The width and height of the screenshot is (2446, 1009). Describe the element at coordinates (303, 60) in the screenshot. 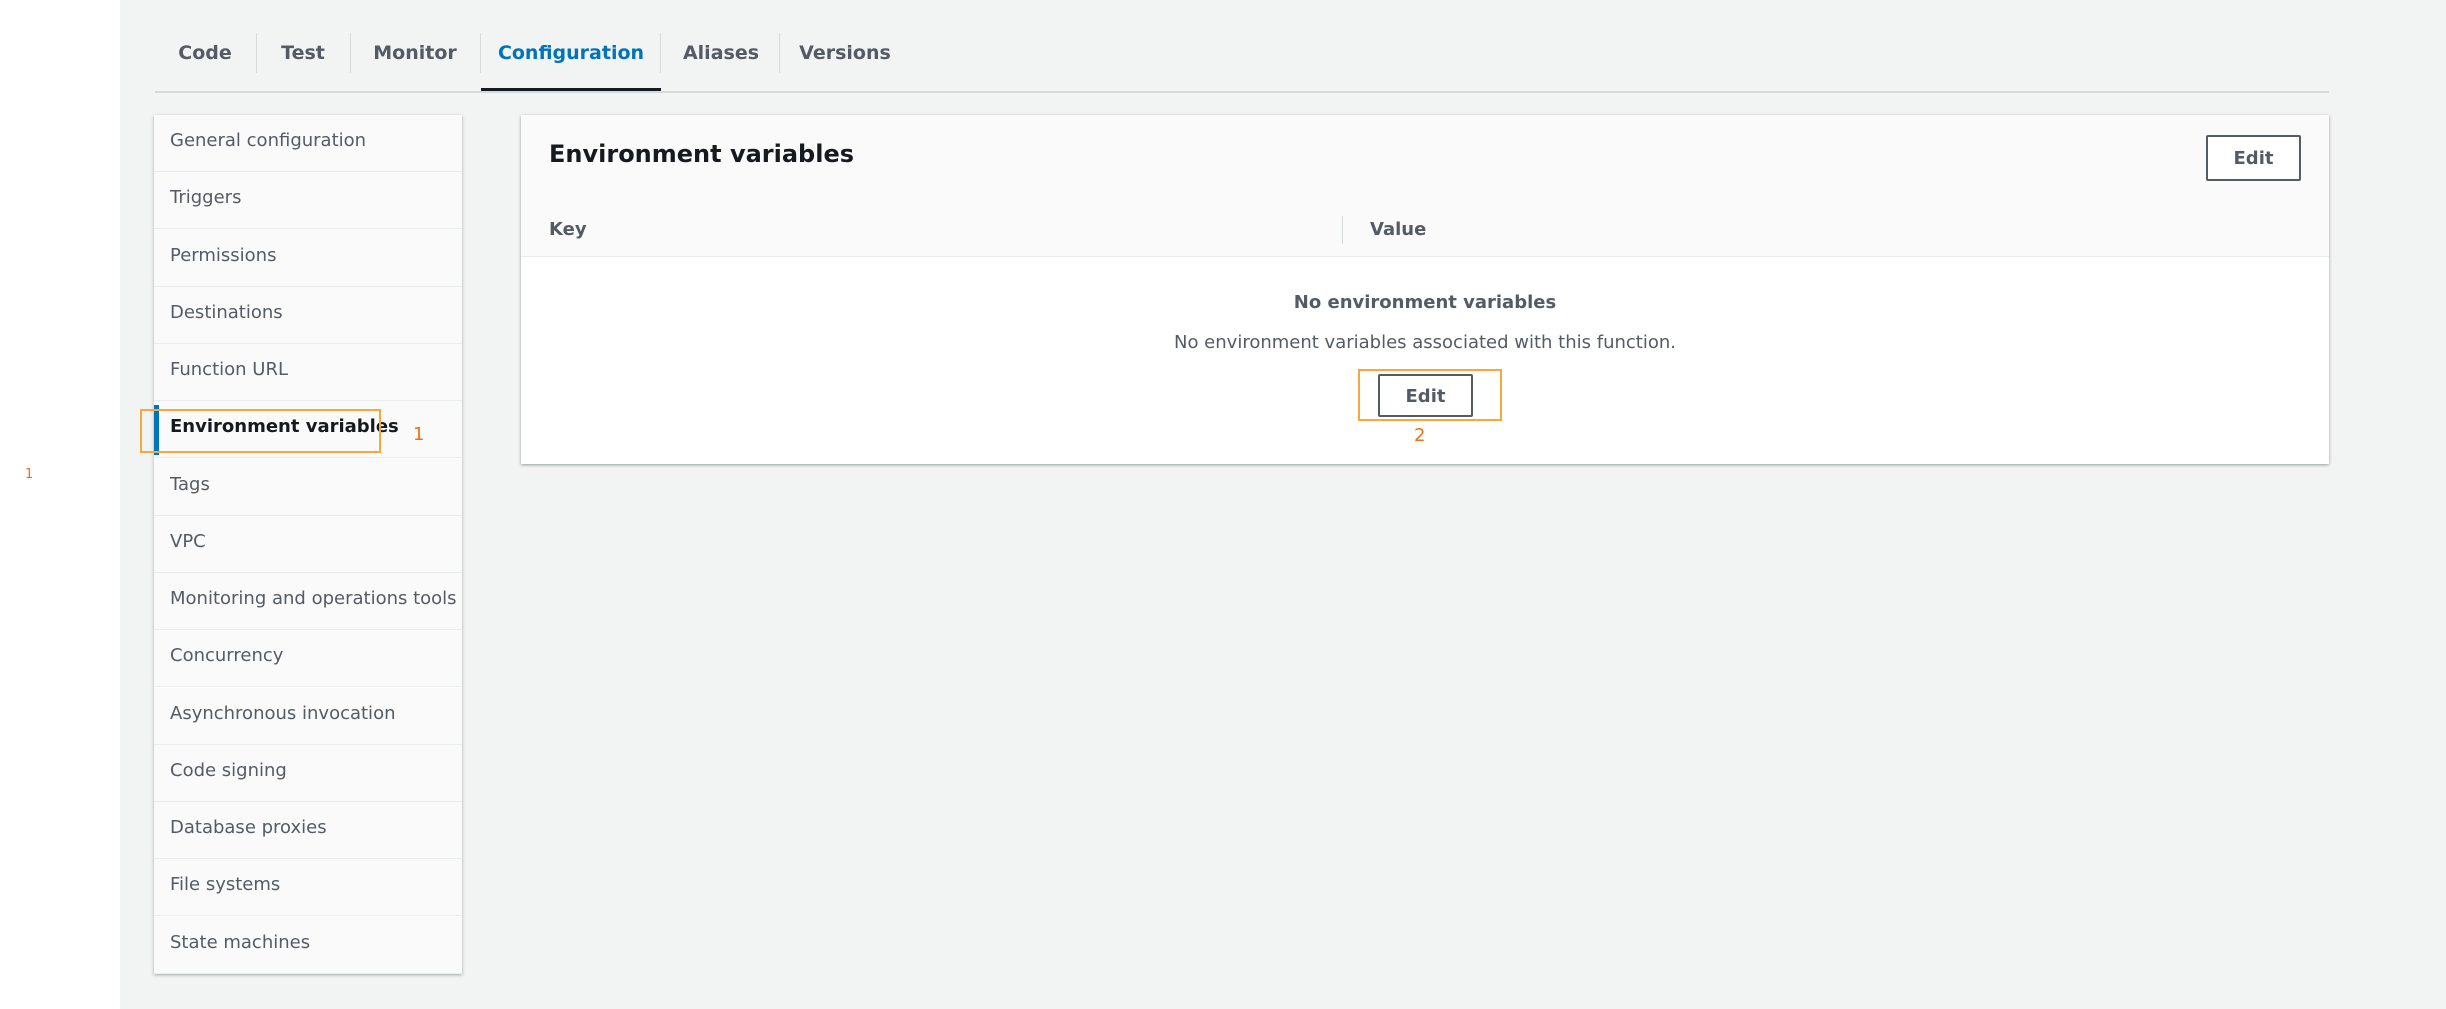

I see `tab-test: Test` at that location.